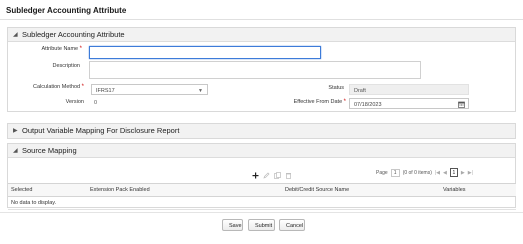  What do you see at coordinates (49, 150) in the screenshot?
I see `source-mapping-panel-title: Source Mapping` at bounding box center [49, 150].